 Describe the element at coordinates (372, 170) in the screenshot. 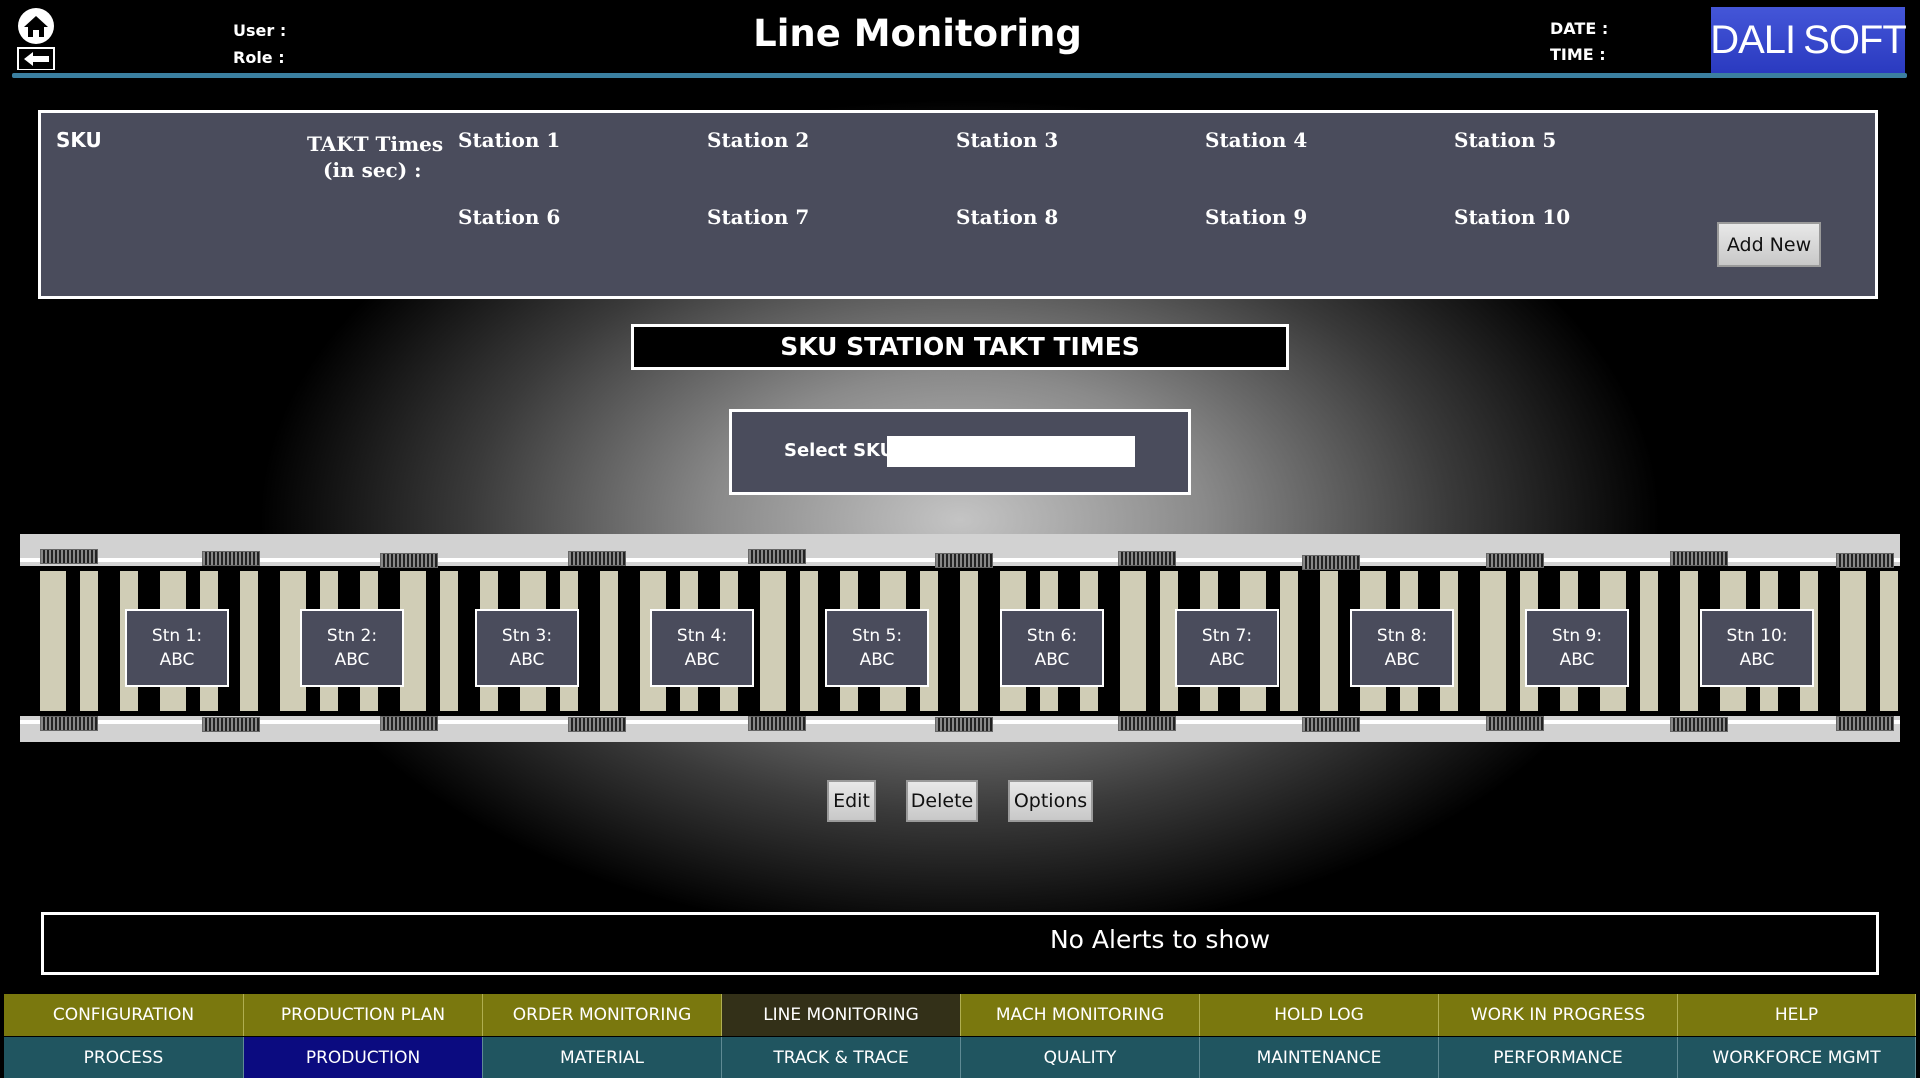

I see `takt-times-unit-label: (in sec) :` at that location.